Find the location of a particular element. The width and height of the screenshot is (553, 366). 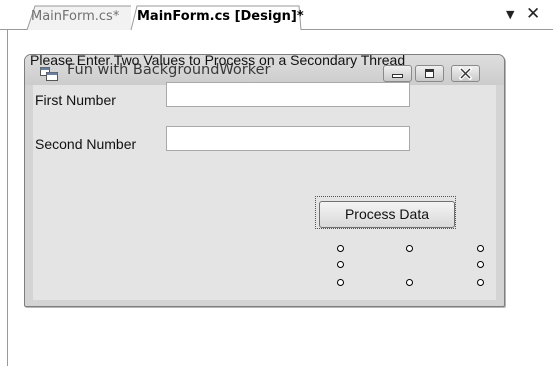

second-number-field is located at coordinates (288, 138).